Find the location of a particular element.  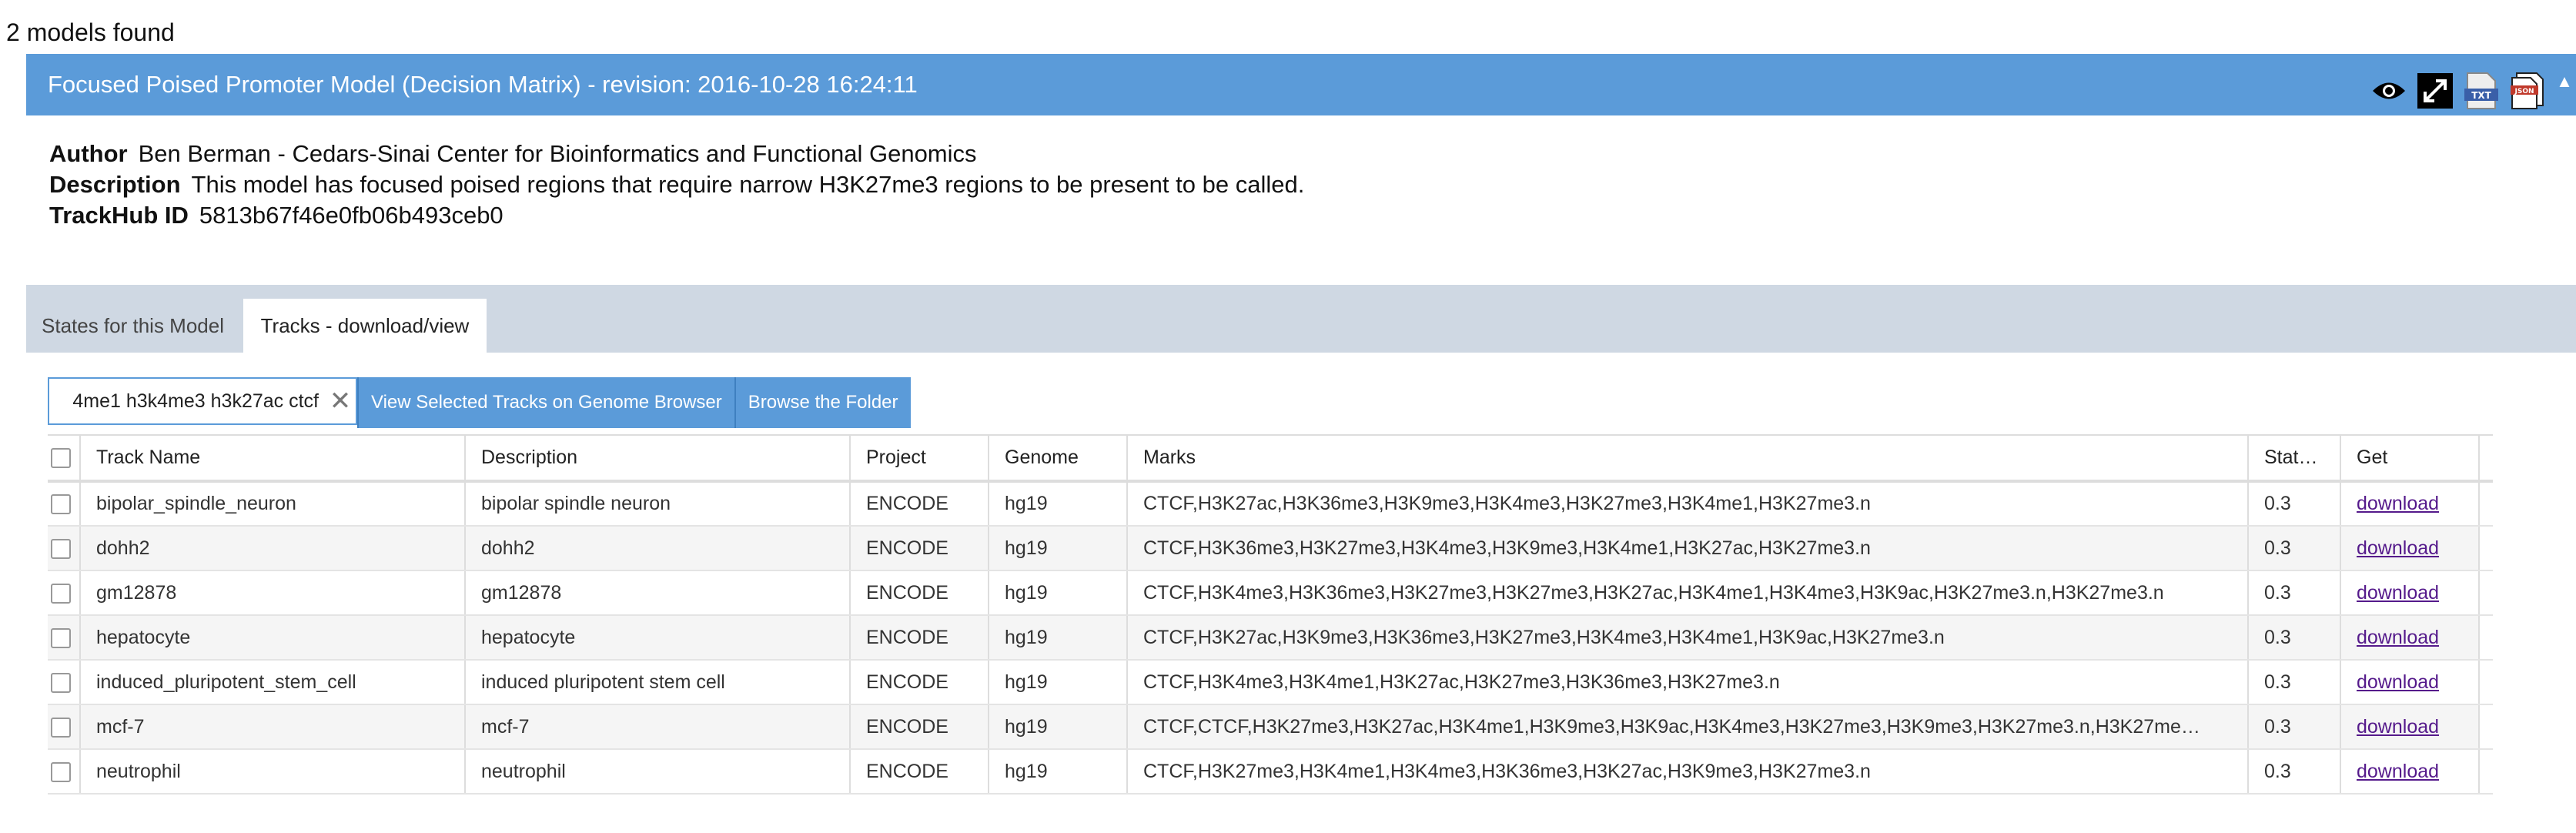

cell-description: dohh2 is located at coordinates (658, 548).